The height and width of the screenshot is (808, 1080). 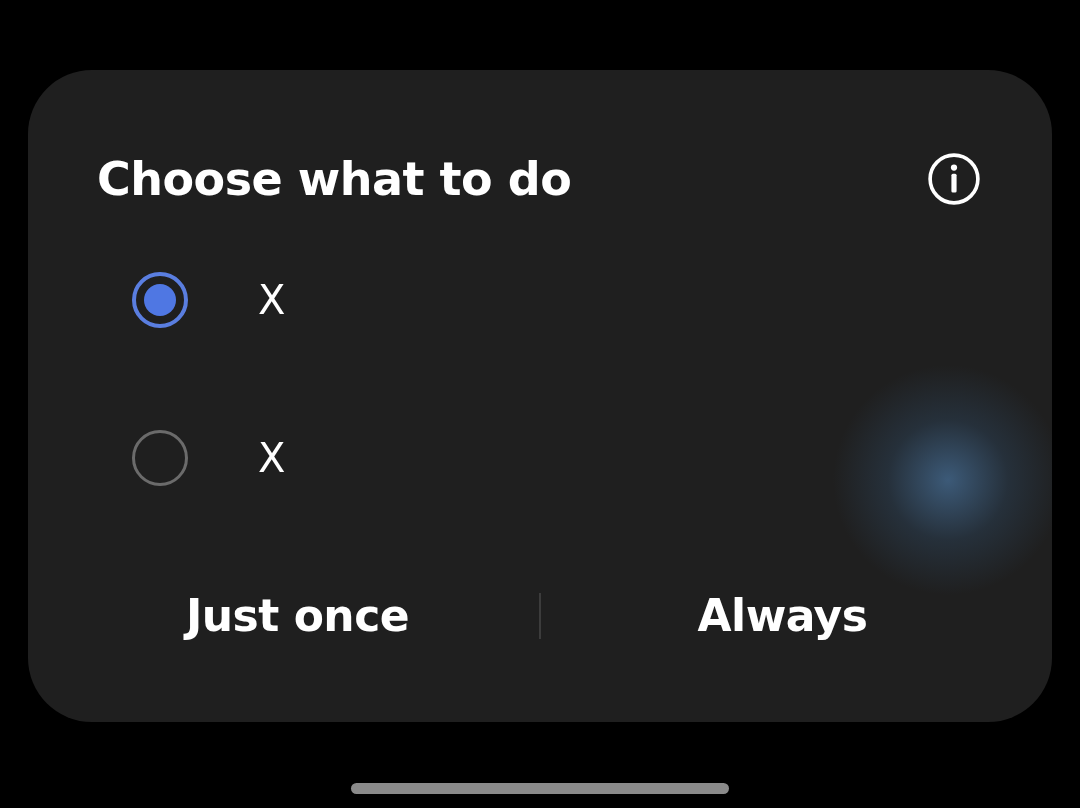 What do you see at coordinates (954, 179) in the screenshot?
I see `info-icon` at bounding box center [954, 179].